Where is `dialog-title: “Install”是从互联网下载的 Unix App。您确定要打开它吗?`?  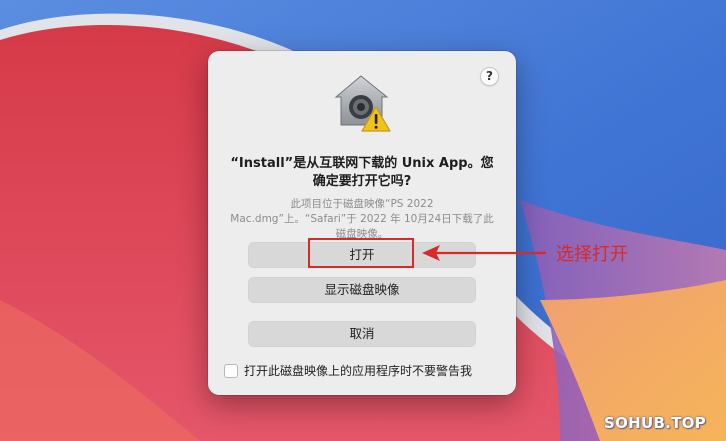 dialog-title: “Install”是从互联网下载的 Unix App。您确定要打开它吗? is located at coordinates (362, 172).